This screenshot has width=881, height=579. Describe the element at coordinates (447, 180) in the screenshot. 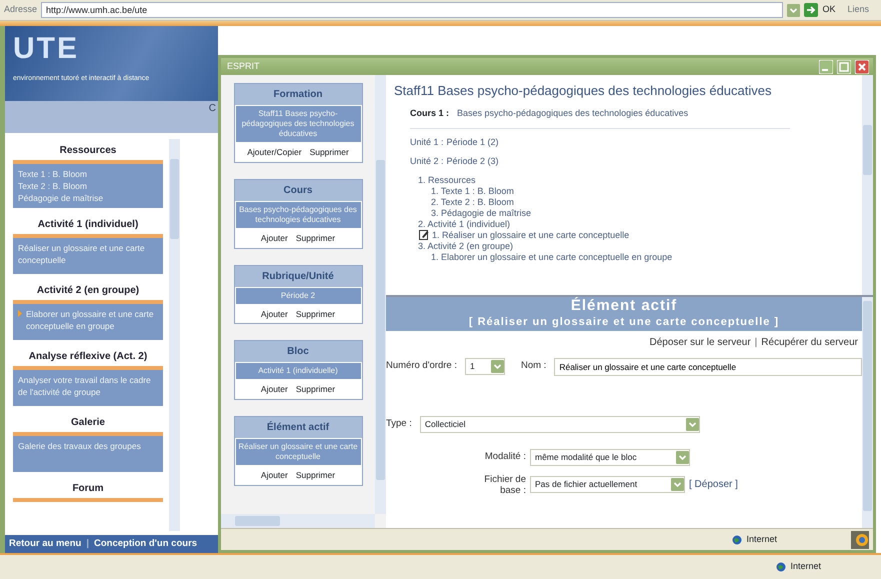

I see `outline-item: 1. Ressources` at that location.